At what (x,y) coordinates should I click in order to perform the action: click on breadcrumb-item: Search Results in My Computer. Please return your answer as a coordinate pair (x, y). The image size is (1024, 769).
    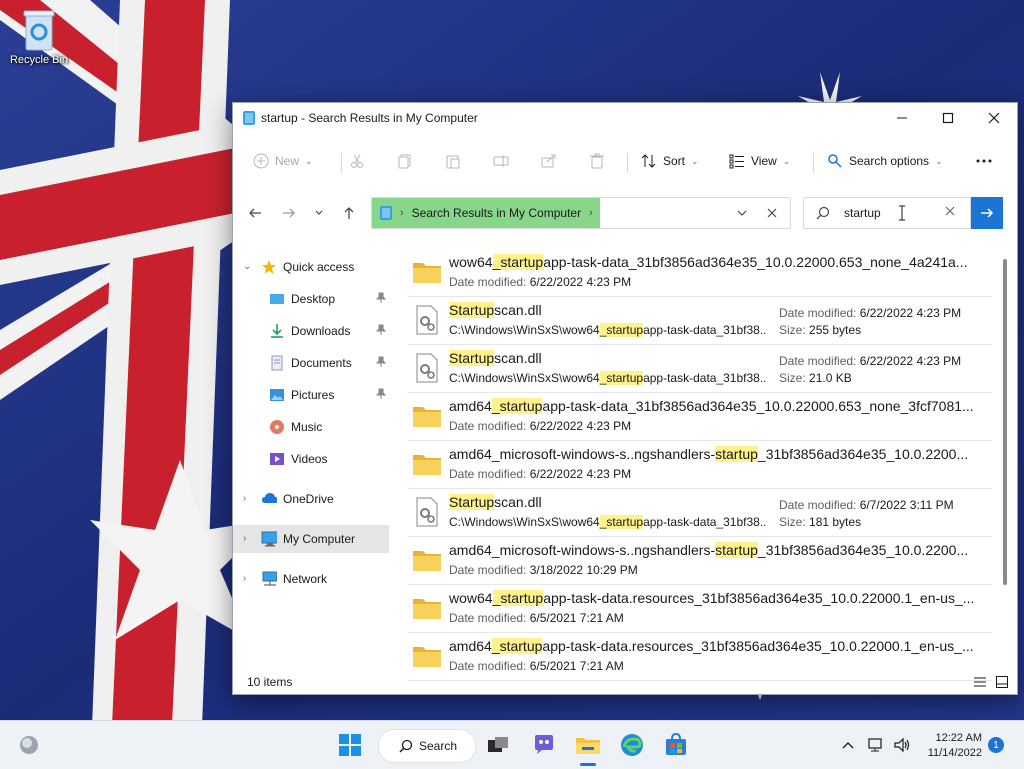
    Looking at the image, I should click on (496, 213).